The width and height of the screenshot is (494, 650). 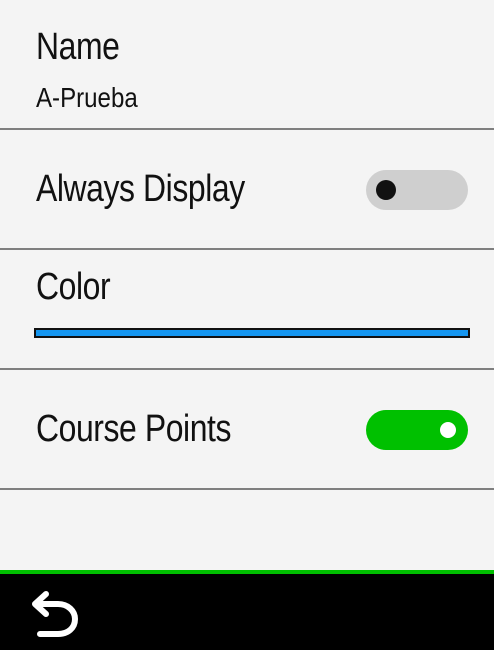 I want to click on course-points-toggle-knob, so click(x=448, y=430).